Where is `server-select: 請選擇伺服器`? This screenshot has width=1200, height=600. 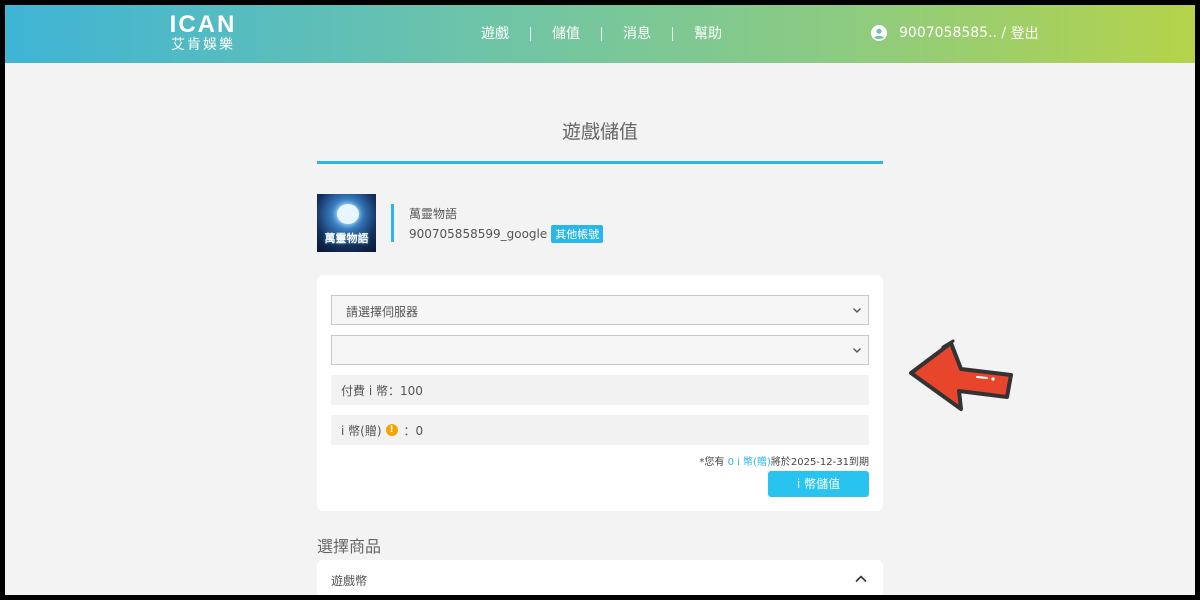 server-select: 請選擇伺服器 is located at coordinates (600, 310).